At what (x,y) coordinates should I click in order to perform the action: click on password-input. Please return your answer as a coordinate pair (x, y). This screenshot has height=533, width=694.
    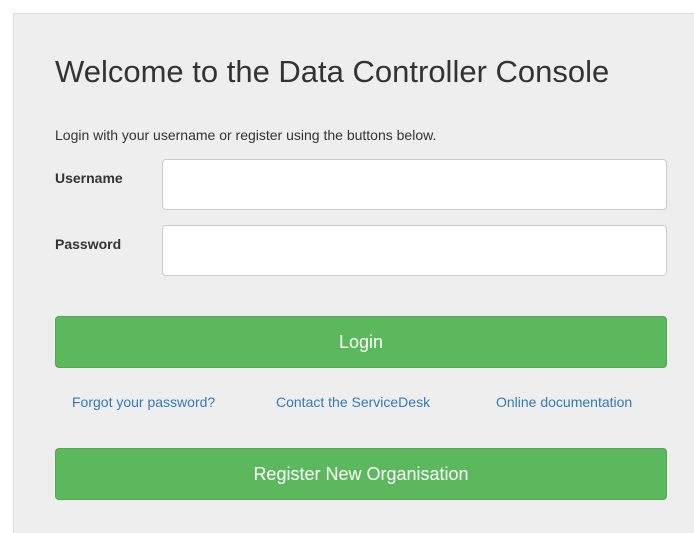
    Looking at the image, I should click on (414, 250).